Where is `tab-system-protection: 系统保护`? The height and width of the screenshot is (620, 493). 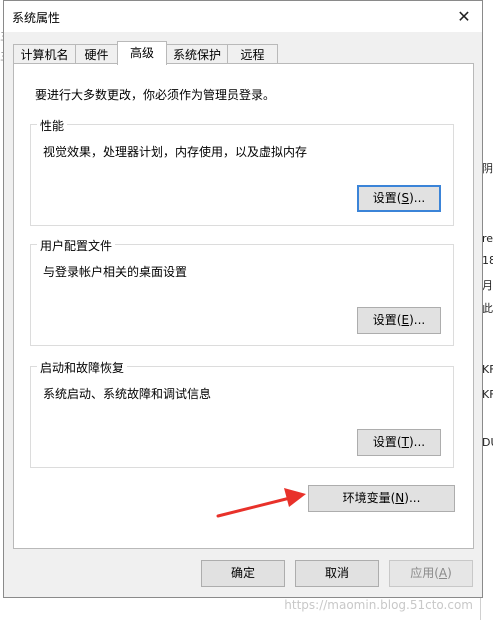
tab-system-protection: 系统保护 is located at coordinates (197, 54).